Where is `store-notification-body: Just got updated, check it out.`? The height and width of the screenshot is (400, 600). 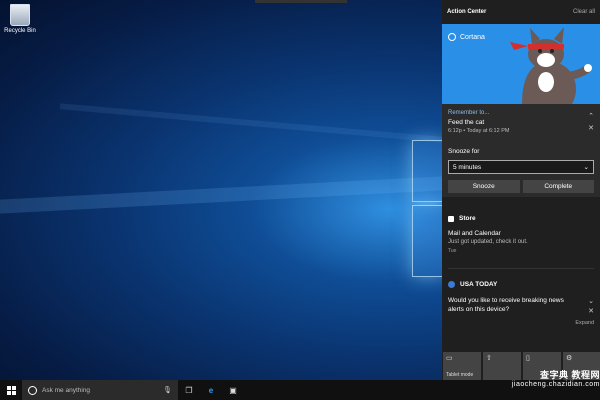
store-notification-body: Just got updated, check it out. is located at coordinates (488, 242).